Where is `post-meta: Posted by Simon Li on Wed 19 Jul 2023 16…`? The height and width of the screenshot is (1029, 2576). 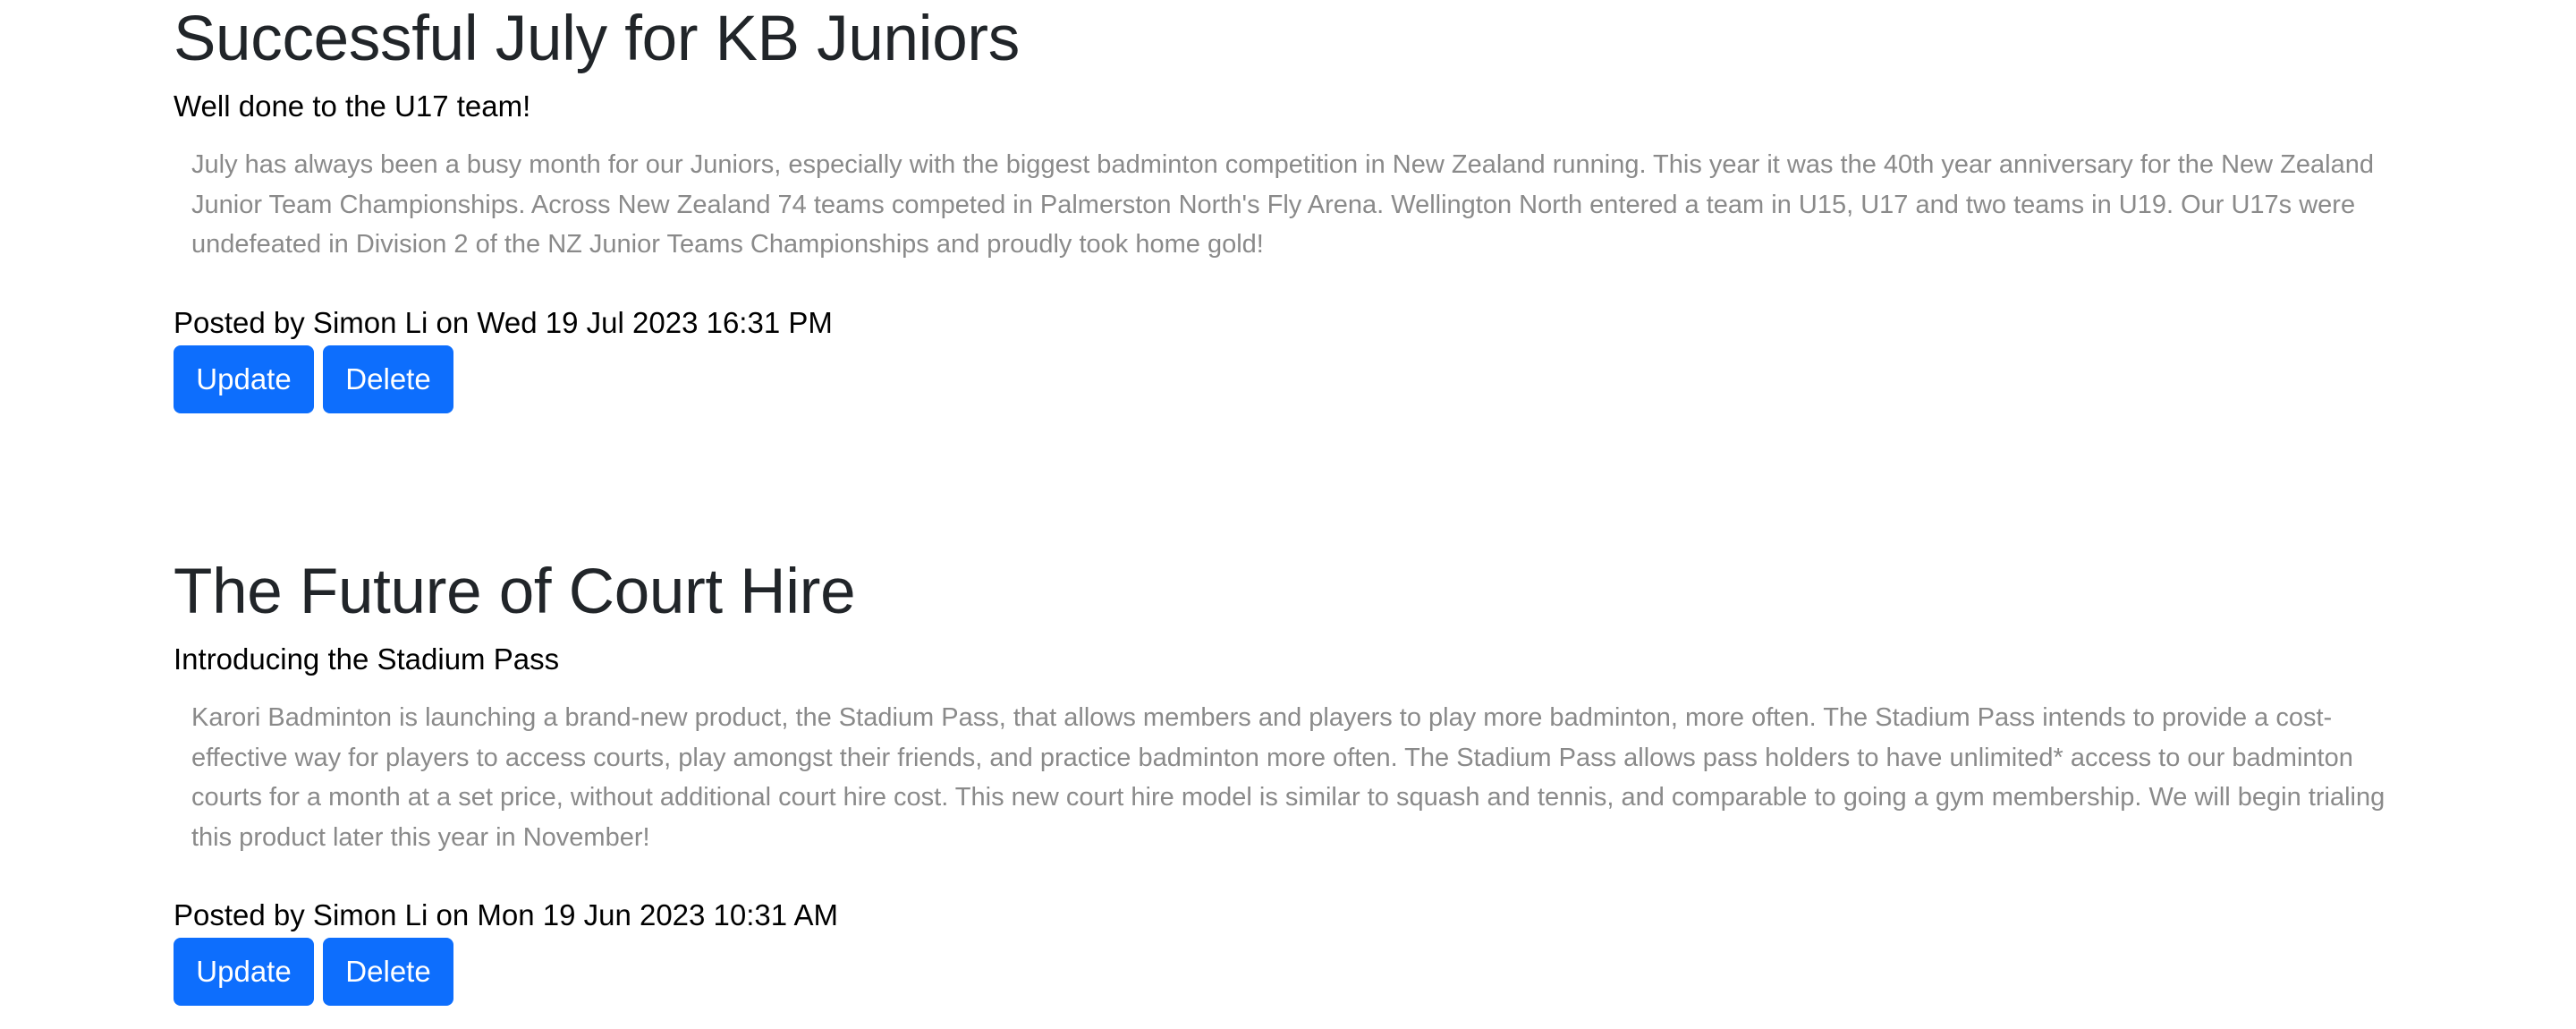
post-meta: Posted by Simon Li on Wed 19 Jul 2023 16… is located at coordinates (503, 322).